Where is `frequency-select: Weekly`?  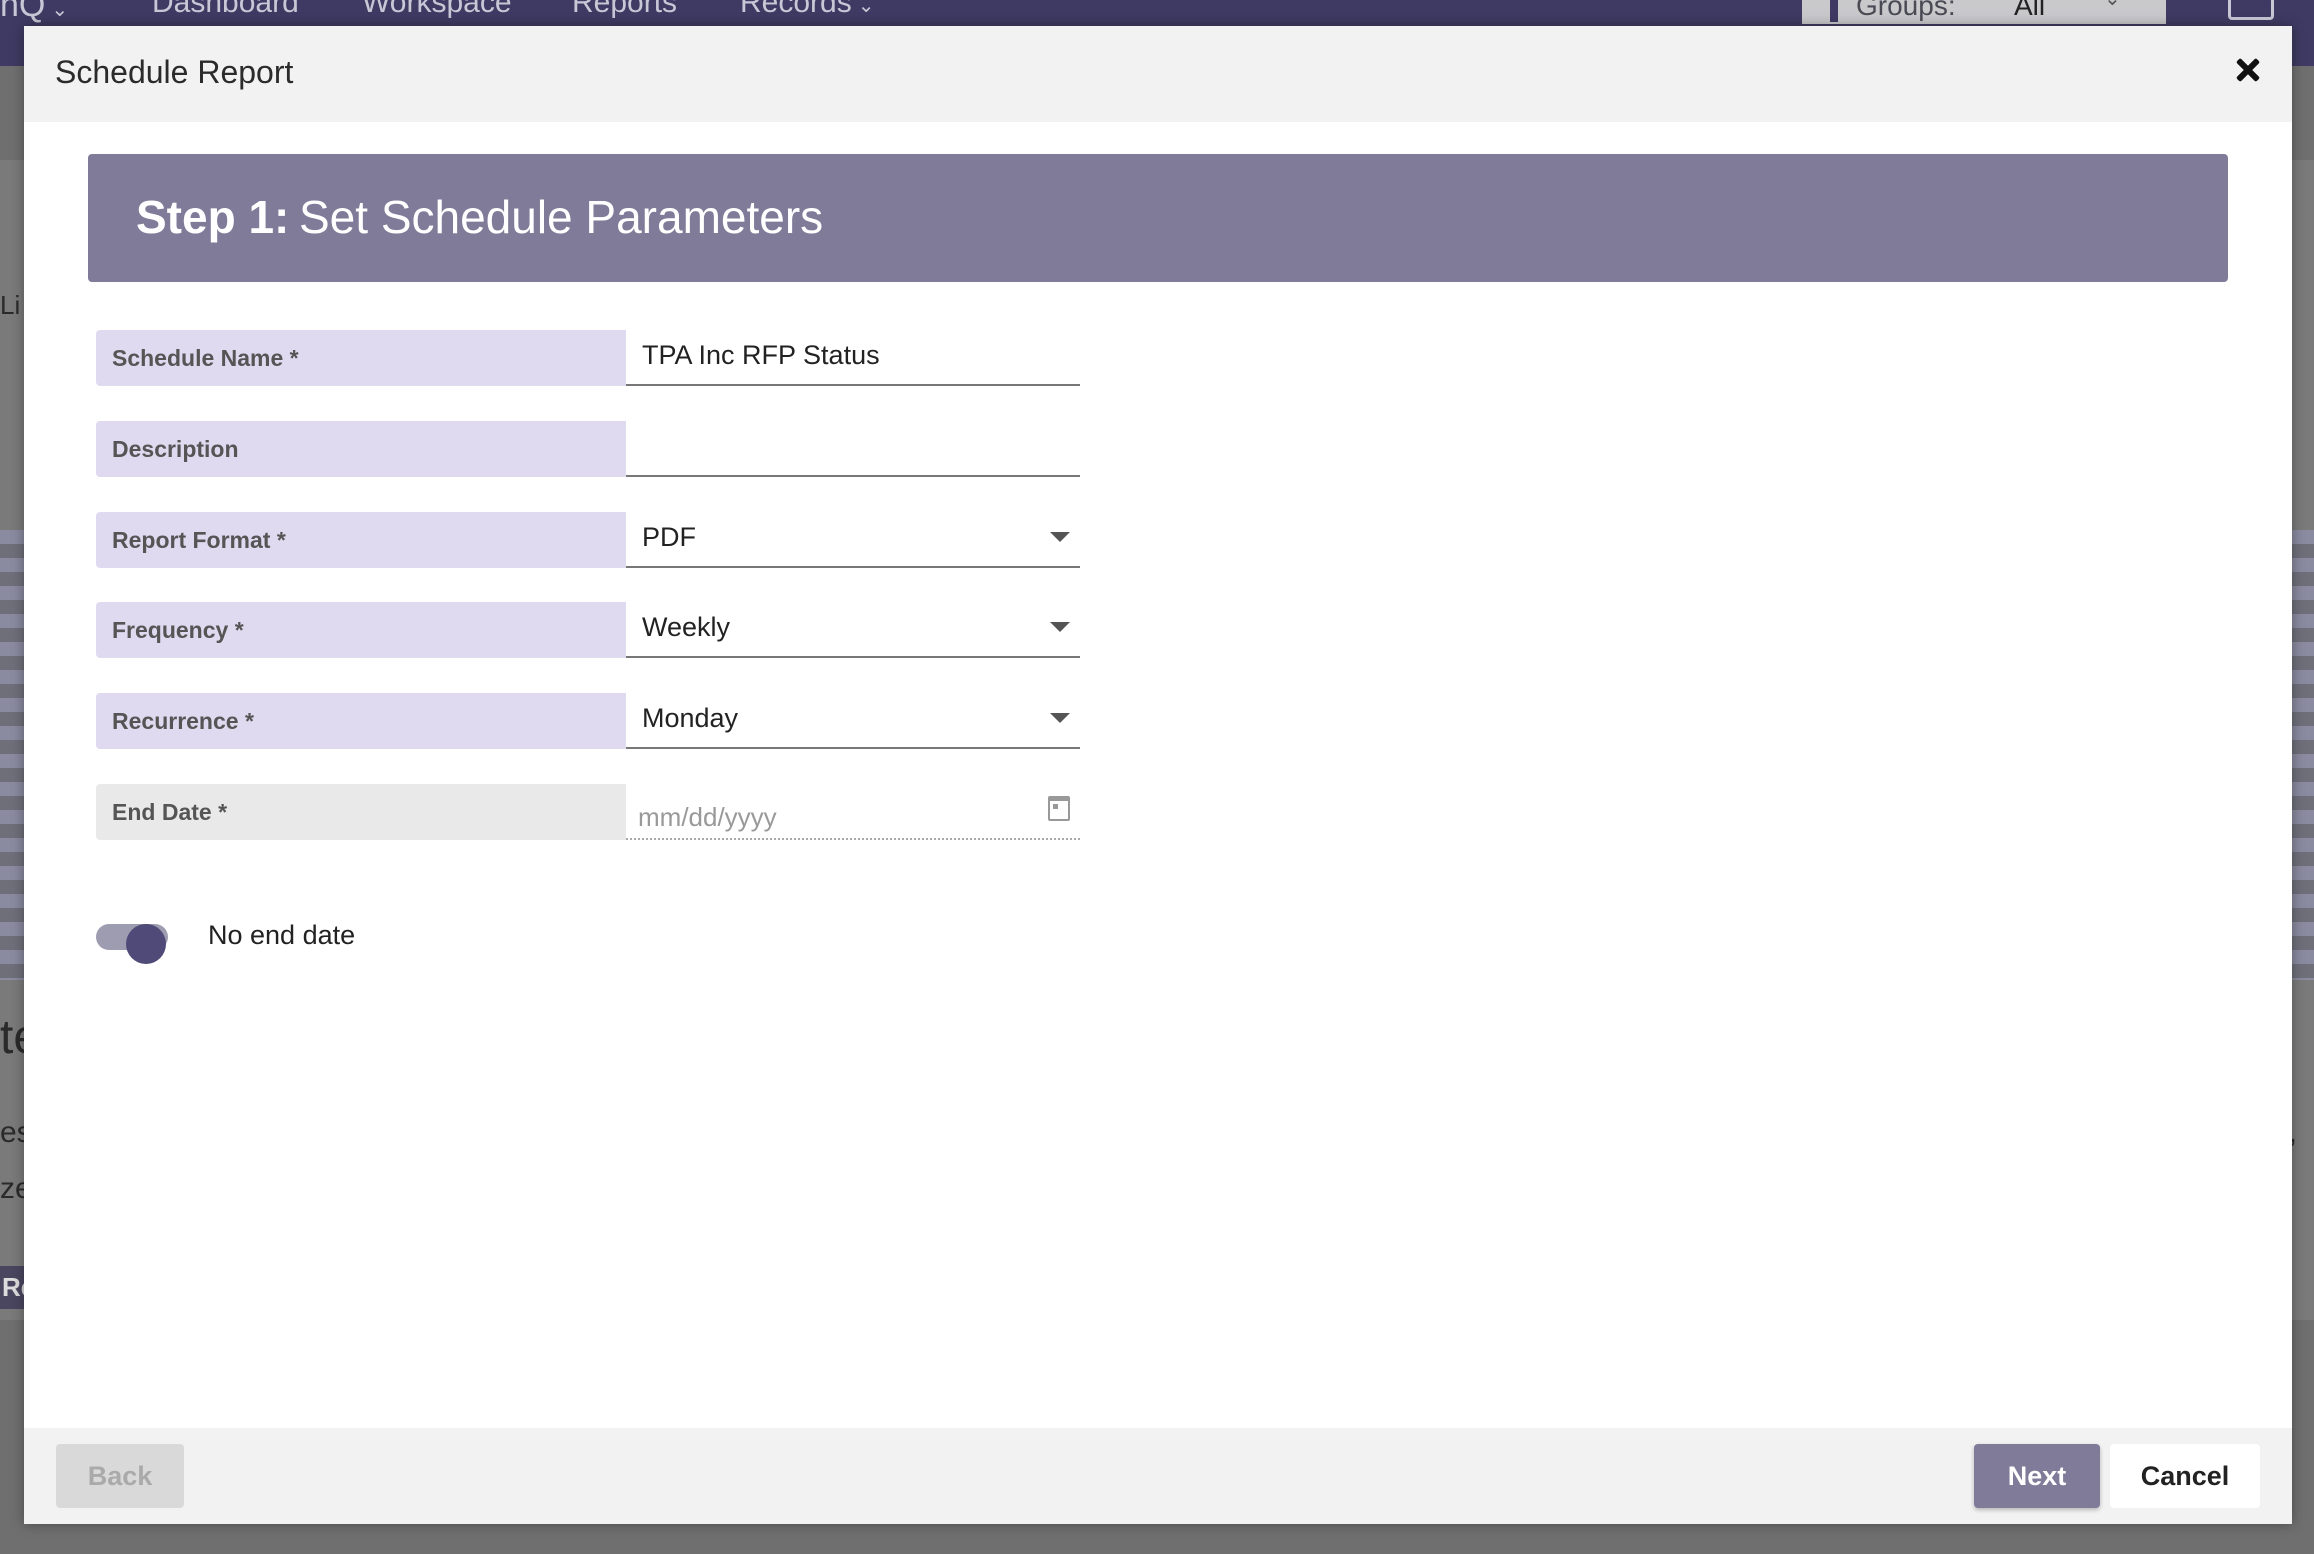
frequency-select: Weekly is located at coordinates (853, 630).